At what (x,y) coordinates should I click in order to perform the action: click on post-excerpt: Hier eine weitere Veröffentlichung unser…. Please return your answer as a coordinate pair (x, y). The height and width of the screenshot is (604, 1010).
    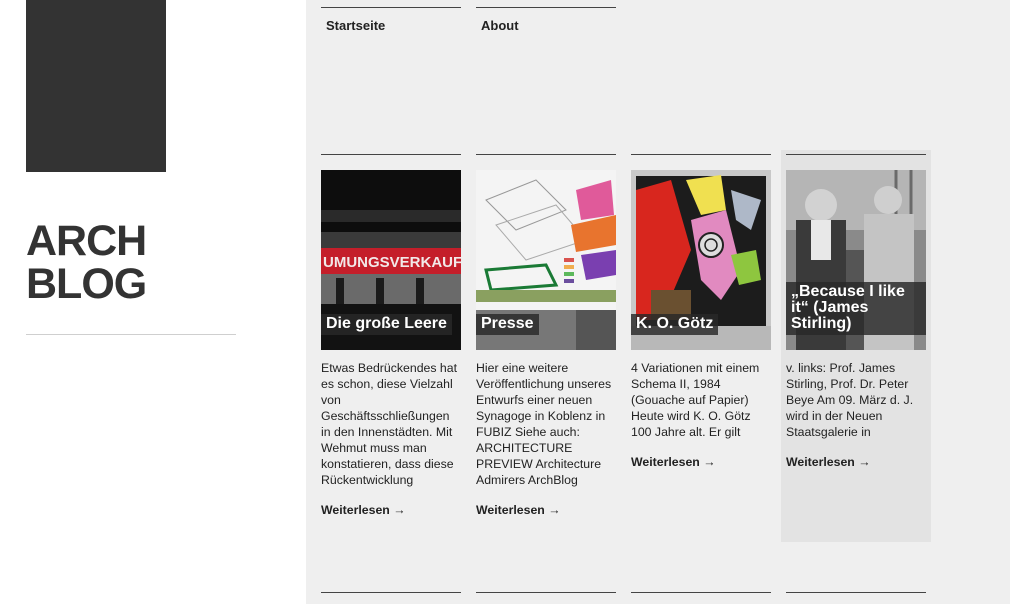
    Looking at the image, I should click on (544, 424).